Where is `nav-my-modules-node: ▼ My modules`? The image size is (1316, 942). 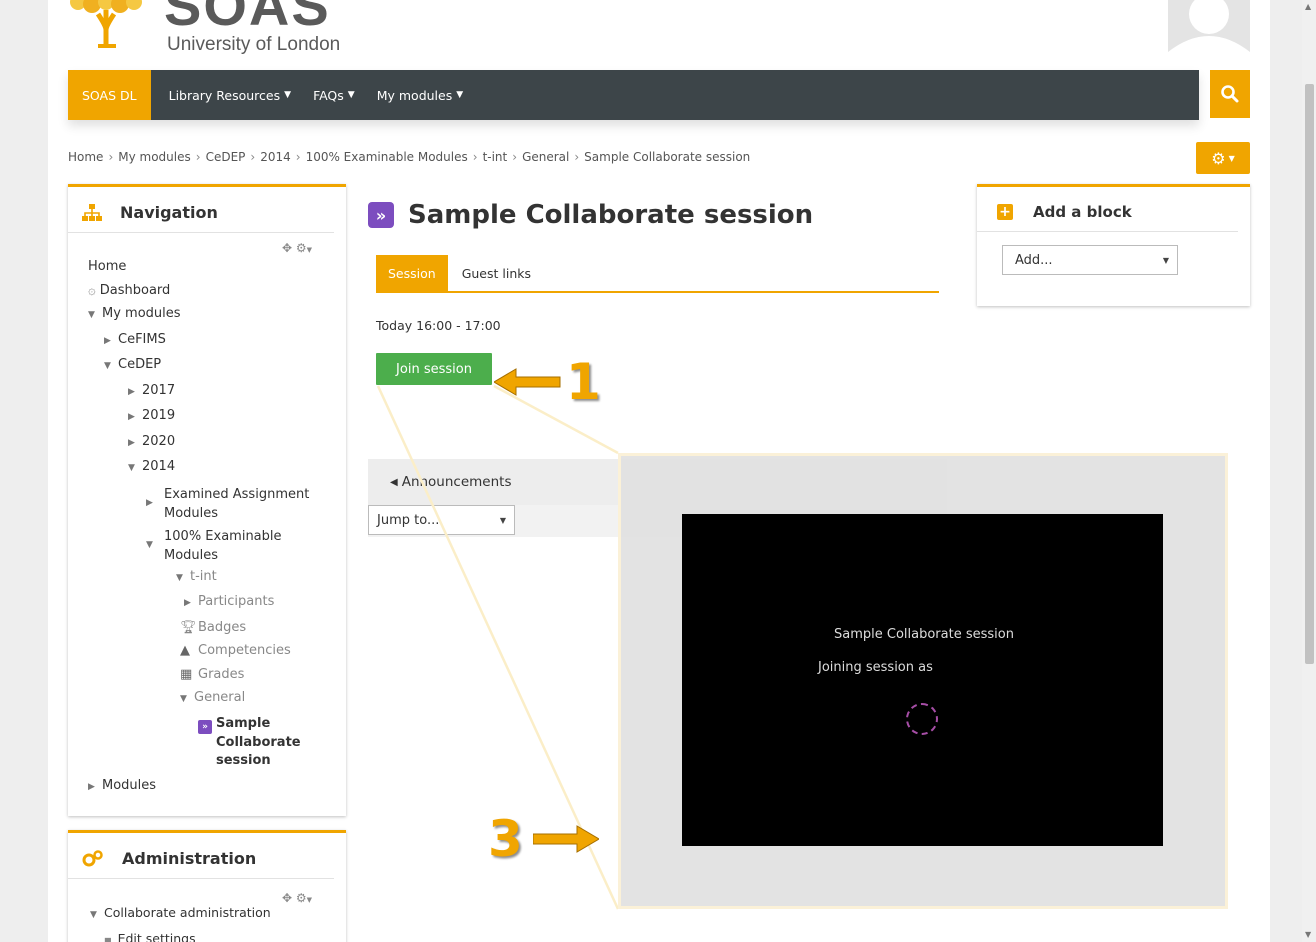
nav-my-modules-node: ▼ My modules is located at coordinates (198, 315).